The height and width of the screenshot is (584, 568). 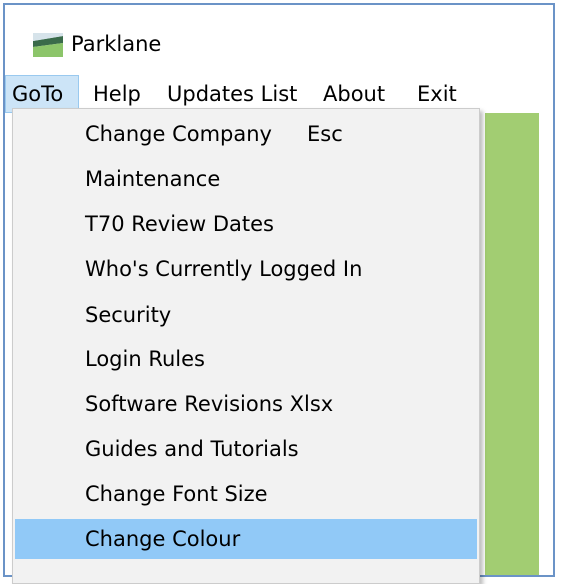 What do you see at coordinates (512, 344) in the screenshot?
I see `background-panel` at bounding box center [512, 344].